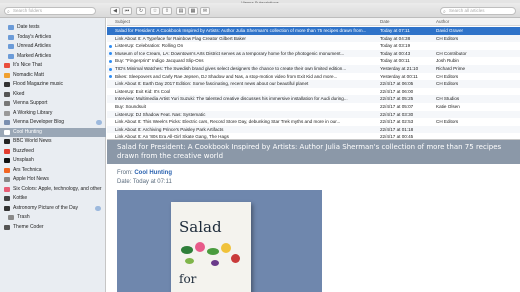 This screenshot has width=520, height=292. I want to click on sidebar-item: Marked Articles, so click(53, 56).